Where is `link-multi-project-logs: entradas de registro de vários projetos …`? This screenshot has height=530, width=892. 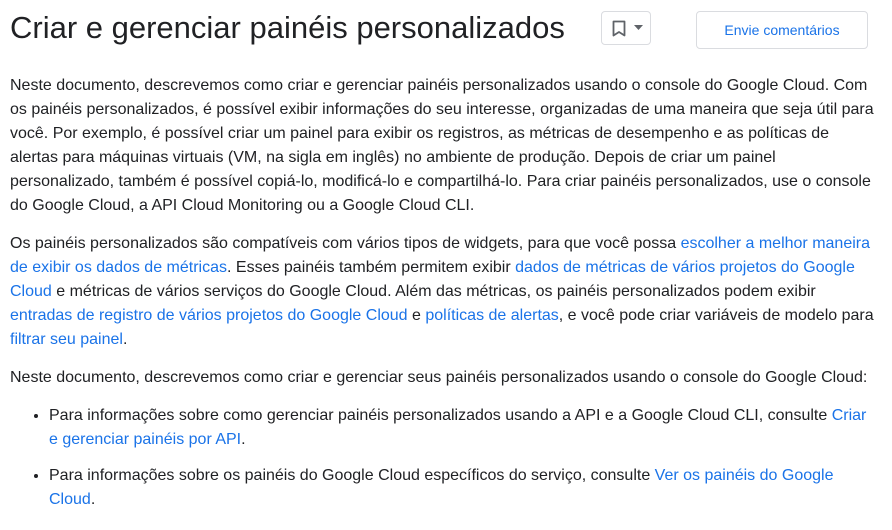
link-multi-project-logs: entradas de registro de vários projetos … is located at coordinates (209, 315).